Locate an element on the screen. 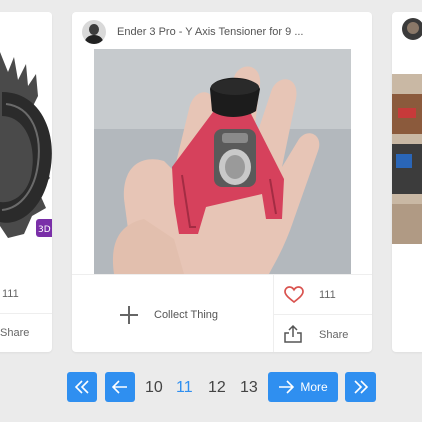  share-button: Share is located at coordinates (323, 333).